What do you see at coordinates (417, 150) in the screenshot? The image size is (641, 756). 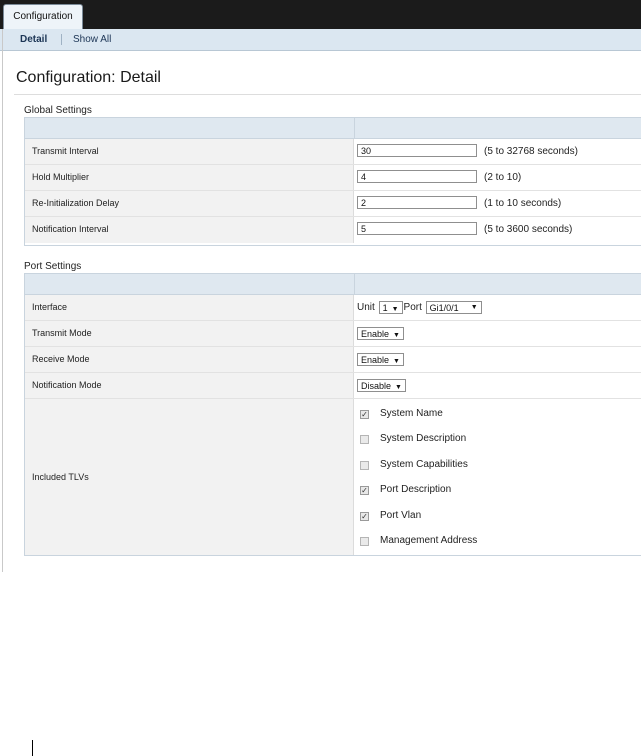 I see `transmit-interval-input` at bounding box center [417, 150].